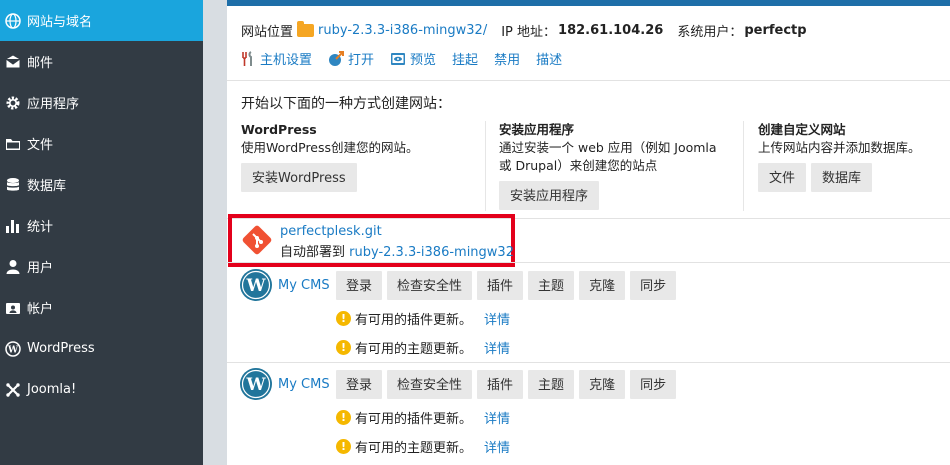 The image size is (950, 465). Describe the element at coordinates (60, 22) in the screenshot. I see `sidebar-item-label: 网站与域名` at that location.